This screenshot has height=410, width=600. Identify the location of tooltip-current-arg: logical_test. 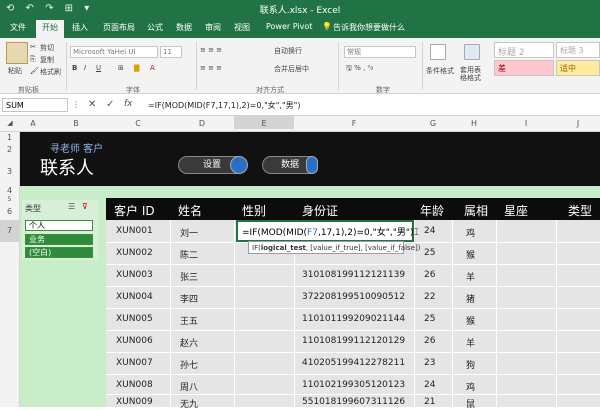
(283, 248).